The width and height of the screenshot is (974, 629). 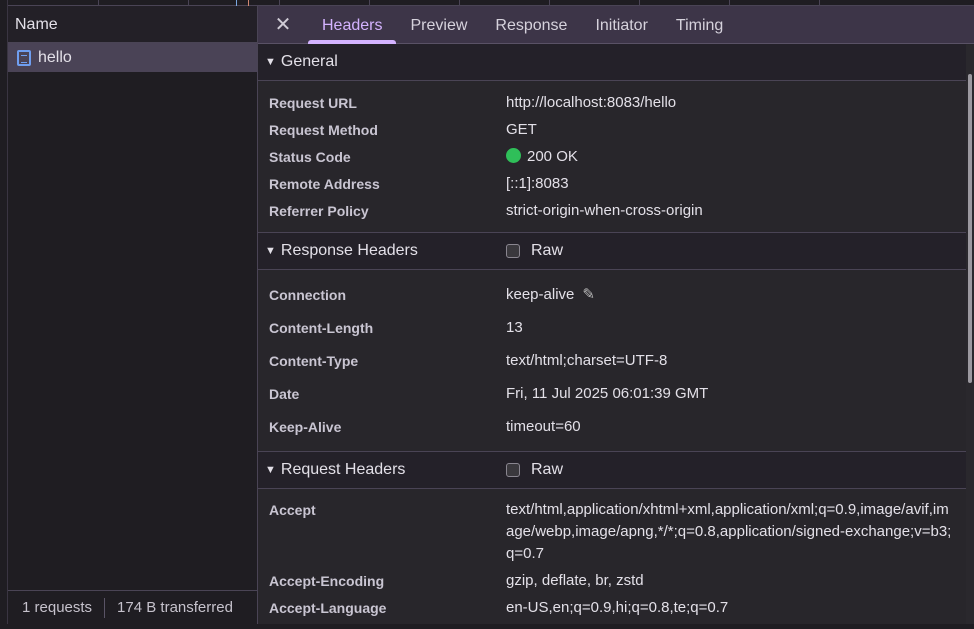 I want to click on header-key: Status Code, so click(x=310, y=156).